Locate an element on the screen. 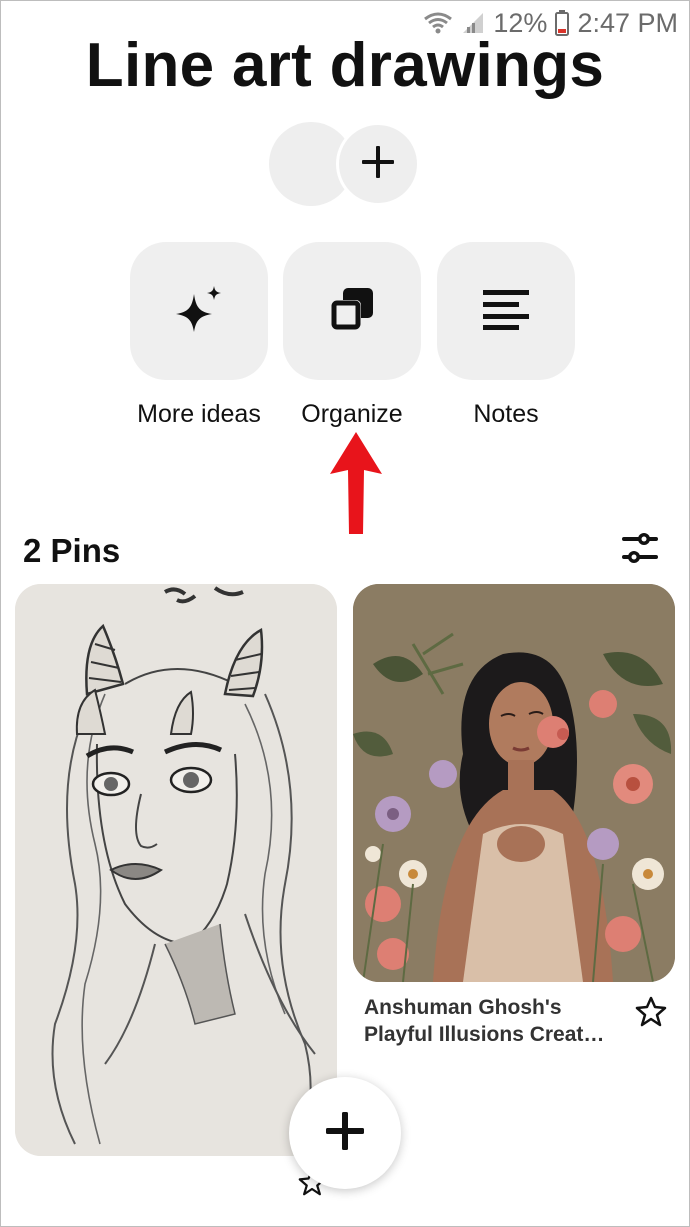 The image size is (690, 1227). filter-sliders-icon is located at coordinates (640, 550).